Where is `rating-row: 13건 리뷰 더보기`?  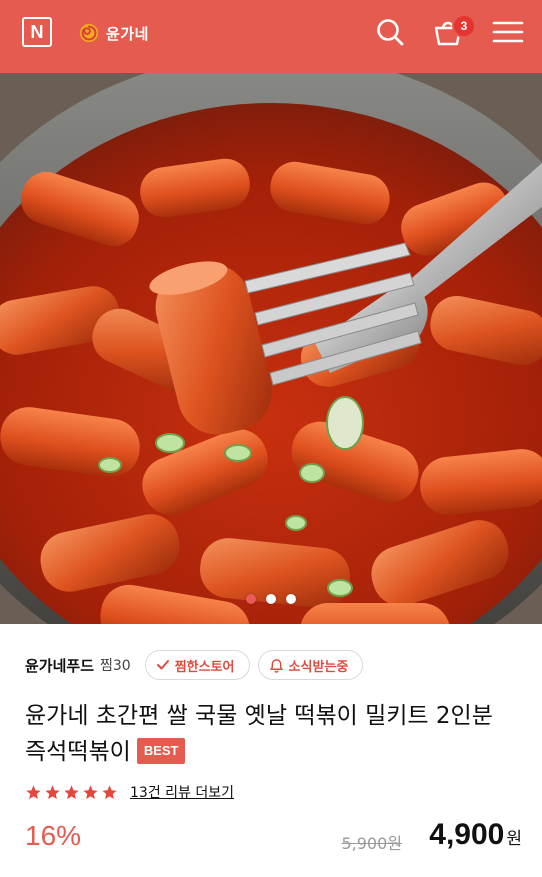 rating-row: 13건 리뷰 더보기 is located at coordinates (129, 792).